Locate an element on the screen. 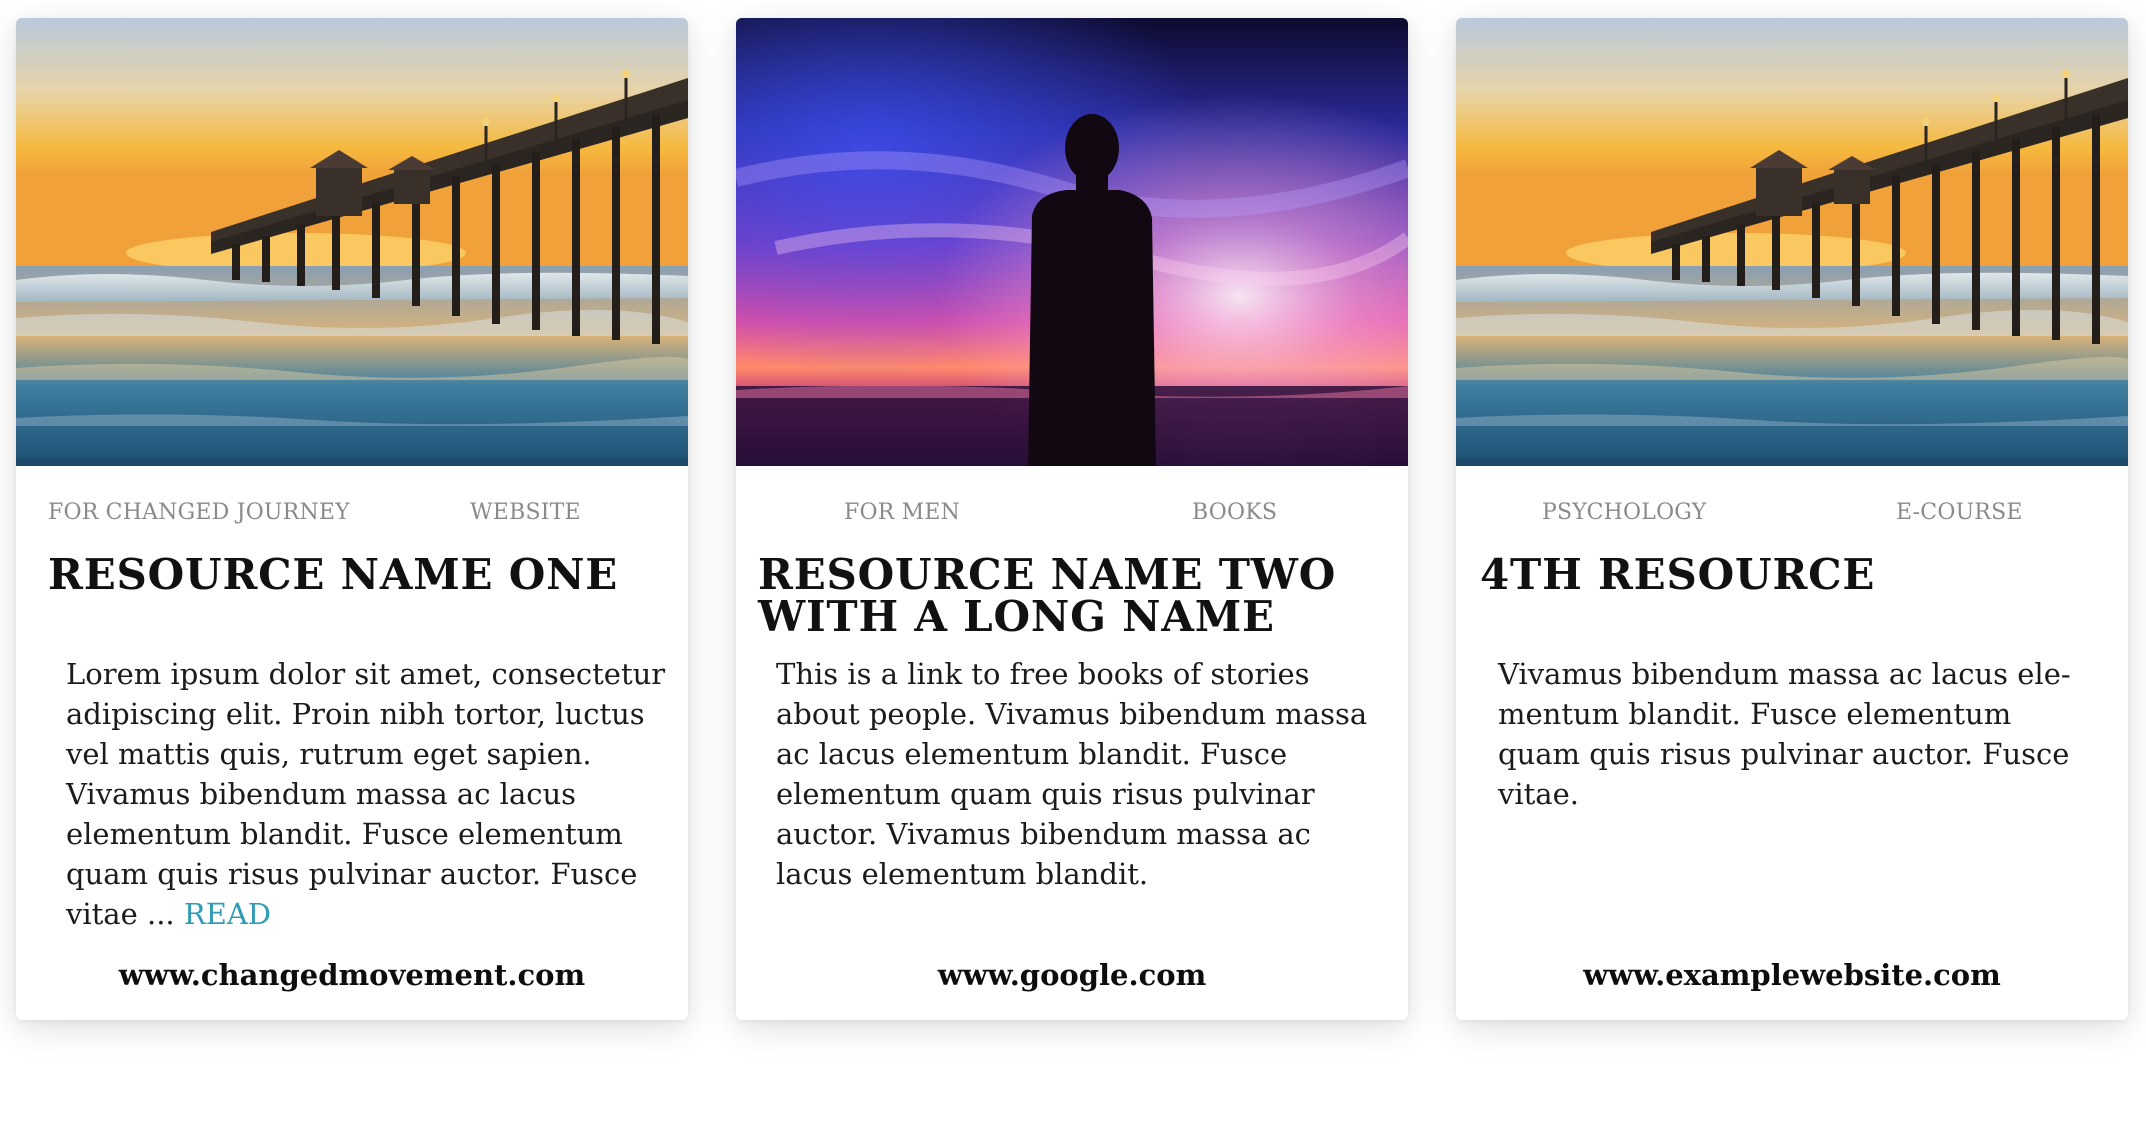 The image size is (2146, 1134). category-label: FOR MEN is located at coordinates (902, 512).